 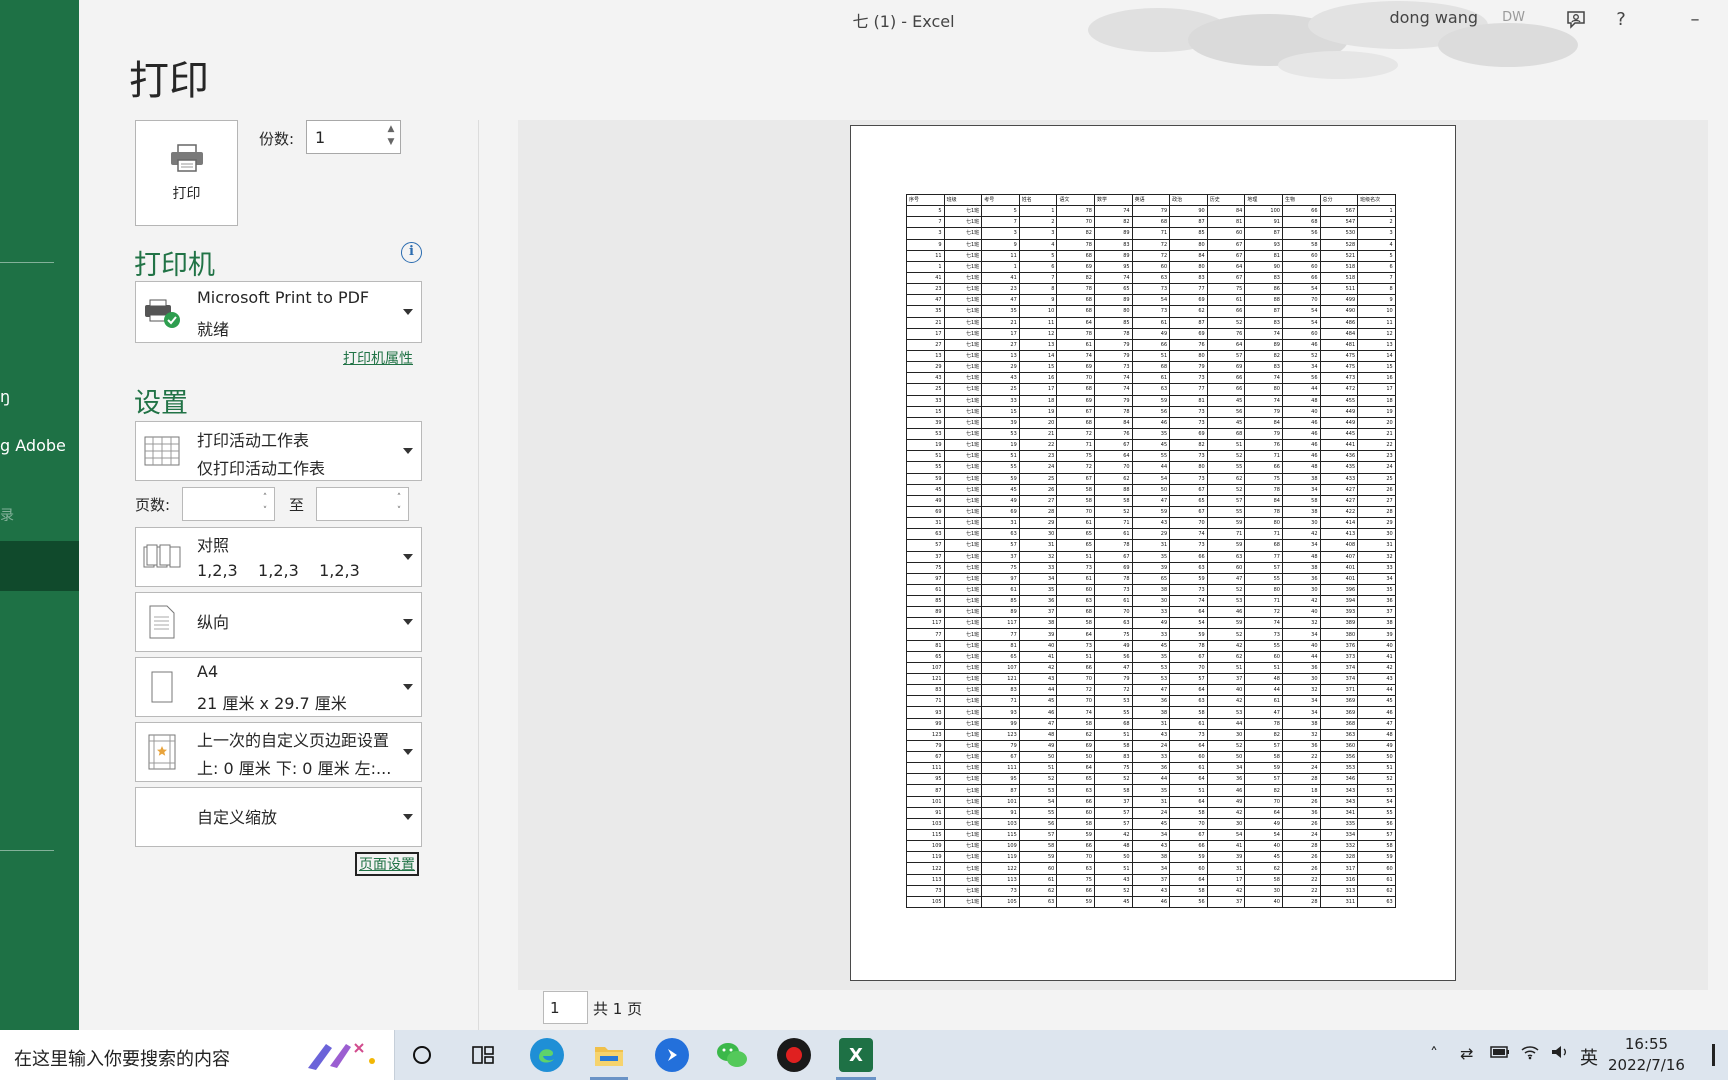 I want to click on cortana-icon, so click(x=422, y=1055).